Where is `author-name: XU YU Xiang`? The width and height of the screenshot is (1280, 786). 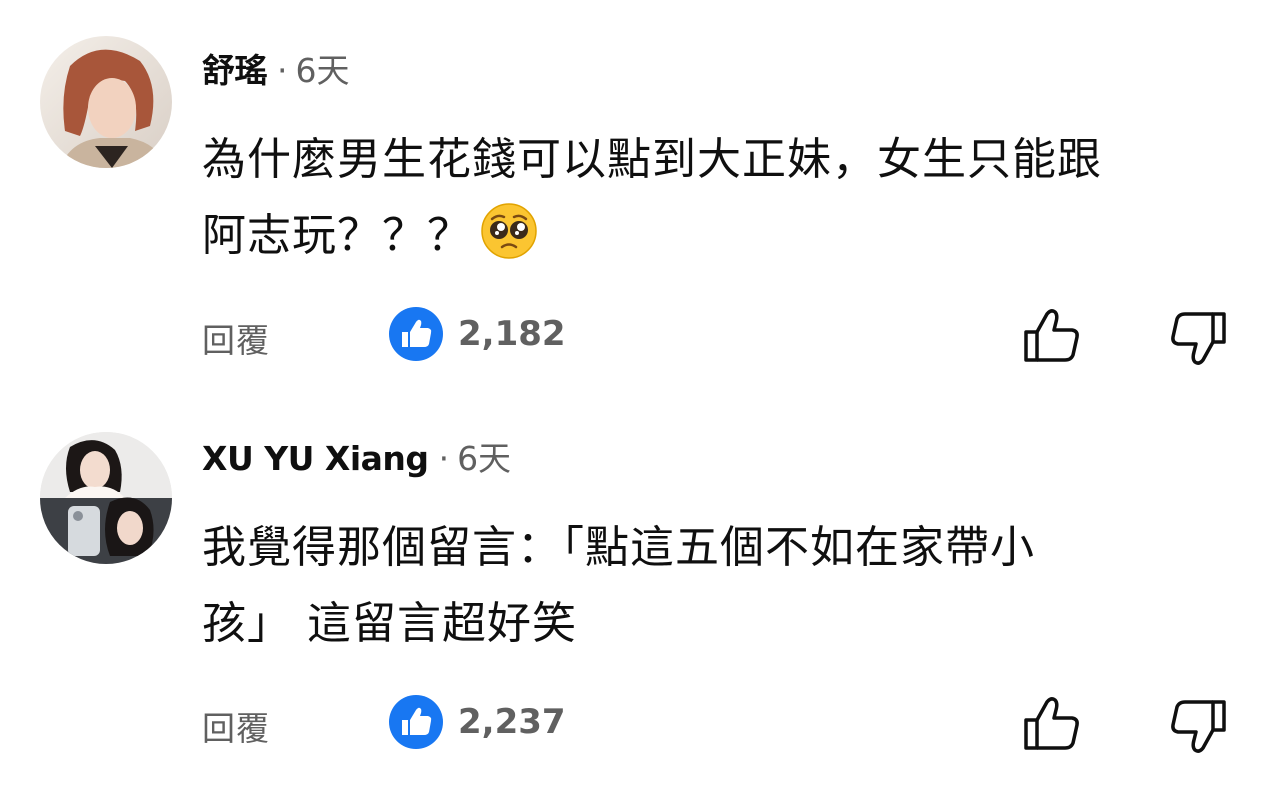
author-name: XU YU Xiang is located at coordinates (315, 458).